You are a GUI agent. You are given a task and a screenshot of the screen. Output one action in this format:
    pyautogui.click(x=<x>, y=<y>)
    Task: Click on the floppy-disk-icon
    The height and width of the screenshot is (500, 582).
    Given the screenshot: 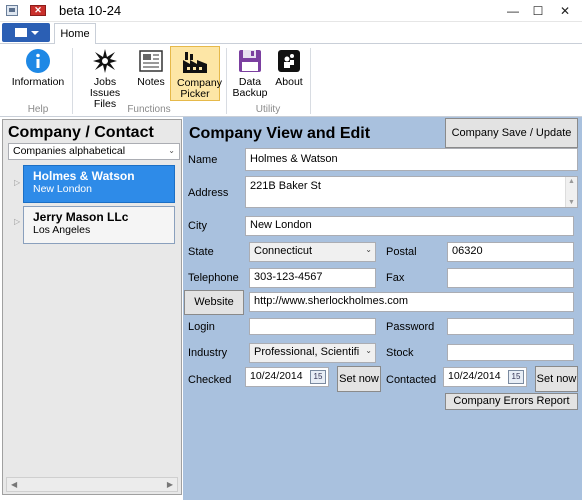 What is the action you would take?
    pyautogui.click(x=250, y=61)
    